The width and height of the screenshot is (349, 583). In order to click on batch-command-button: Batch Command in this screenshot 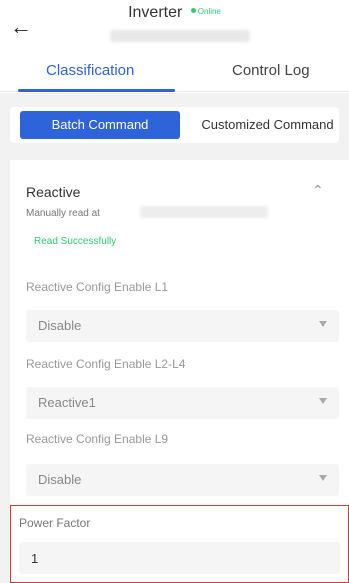, I will do `click(100, 125)`.